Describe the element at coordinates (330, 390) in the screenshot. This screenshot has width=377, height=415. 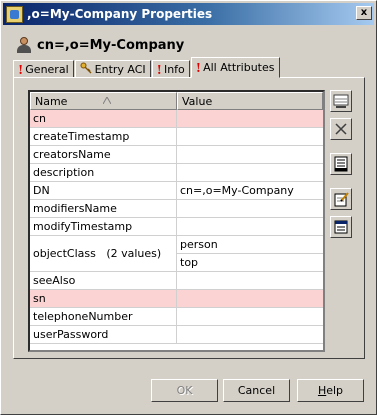
I see `help-button: Help` at that location.